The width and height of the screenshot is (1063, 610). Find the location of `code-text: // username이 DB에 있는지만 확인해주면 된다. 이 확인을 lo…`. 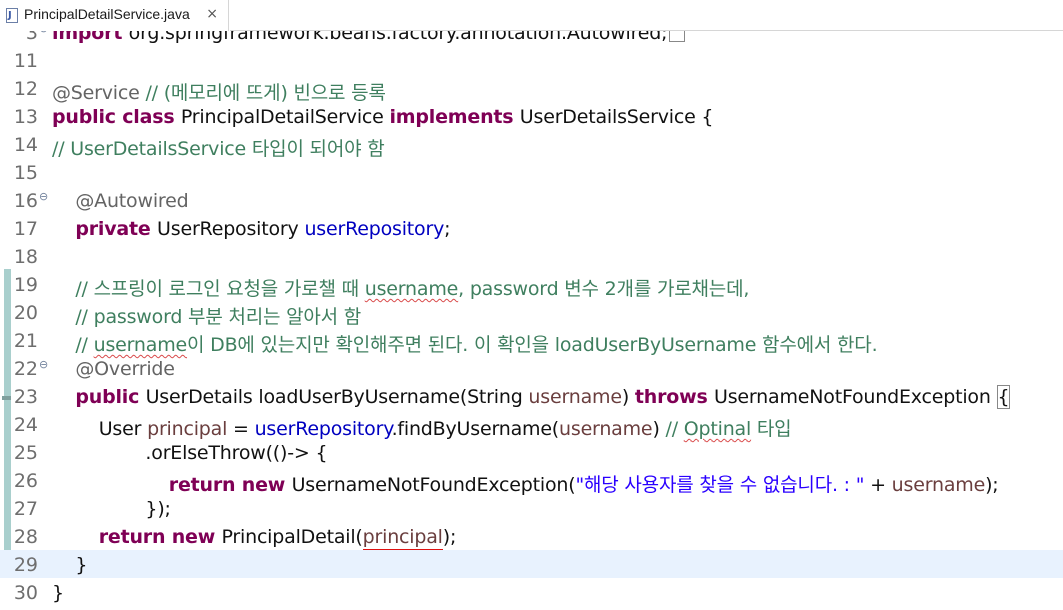

code-text: // username이 DB에 있는지만 확인해주면 된다. 이 확인을 lo… is located at coordinates (464, 343).